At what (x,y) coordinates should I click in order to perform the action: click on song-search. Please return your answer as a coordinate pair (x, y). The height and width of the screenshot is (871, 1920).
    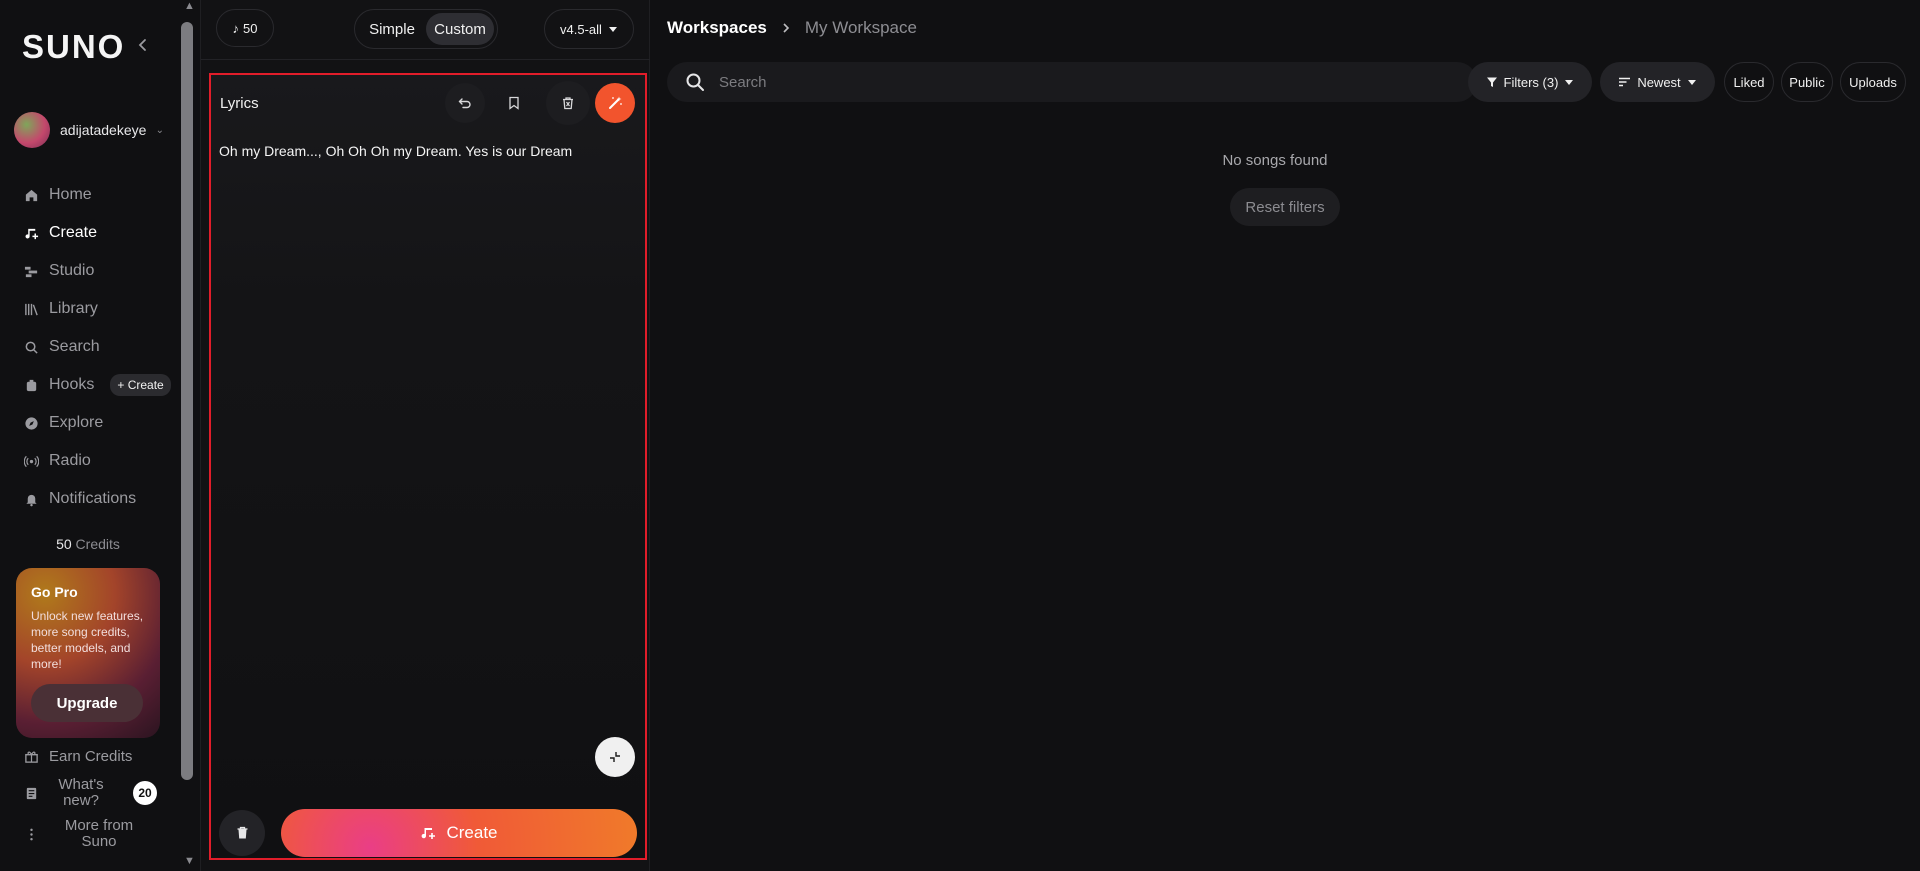
    Looking at the image, I should click on (1072, 82).